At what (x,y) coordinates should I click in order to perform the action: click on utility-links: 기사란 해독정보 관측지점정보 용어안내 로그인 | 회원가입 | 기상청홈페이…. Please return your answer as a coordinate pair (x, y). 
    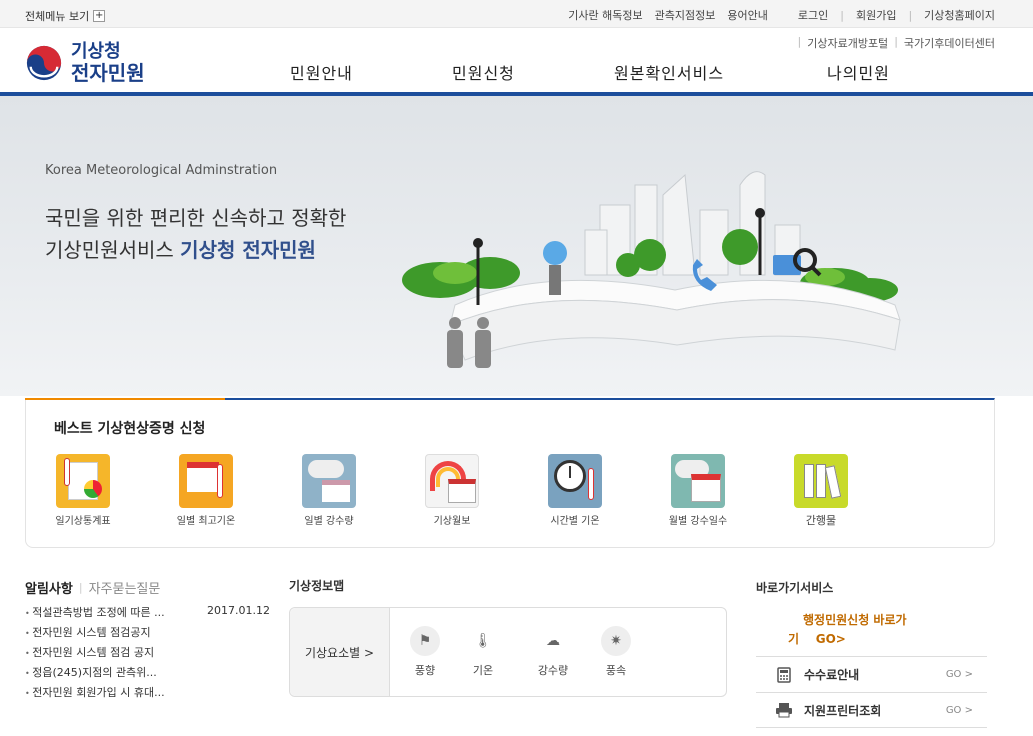
    Looking at the image, I should click on (781, 15).